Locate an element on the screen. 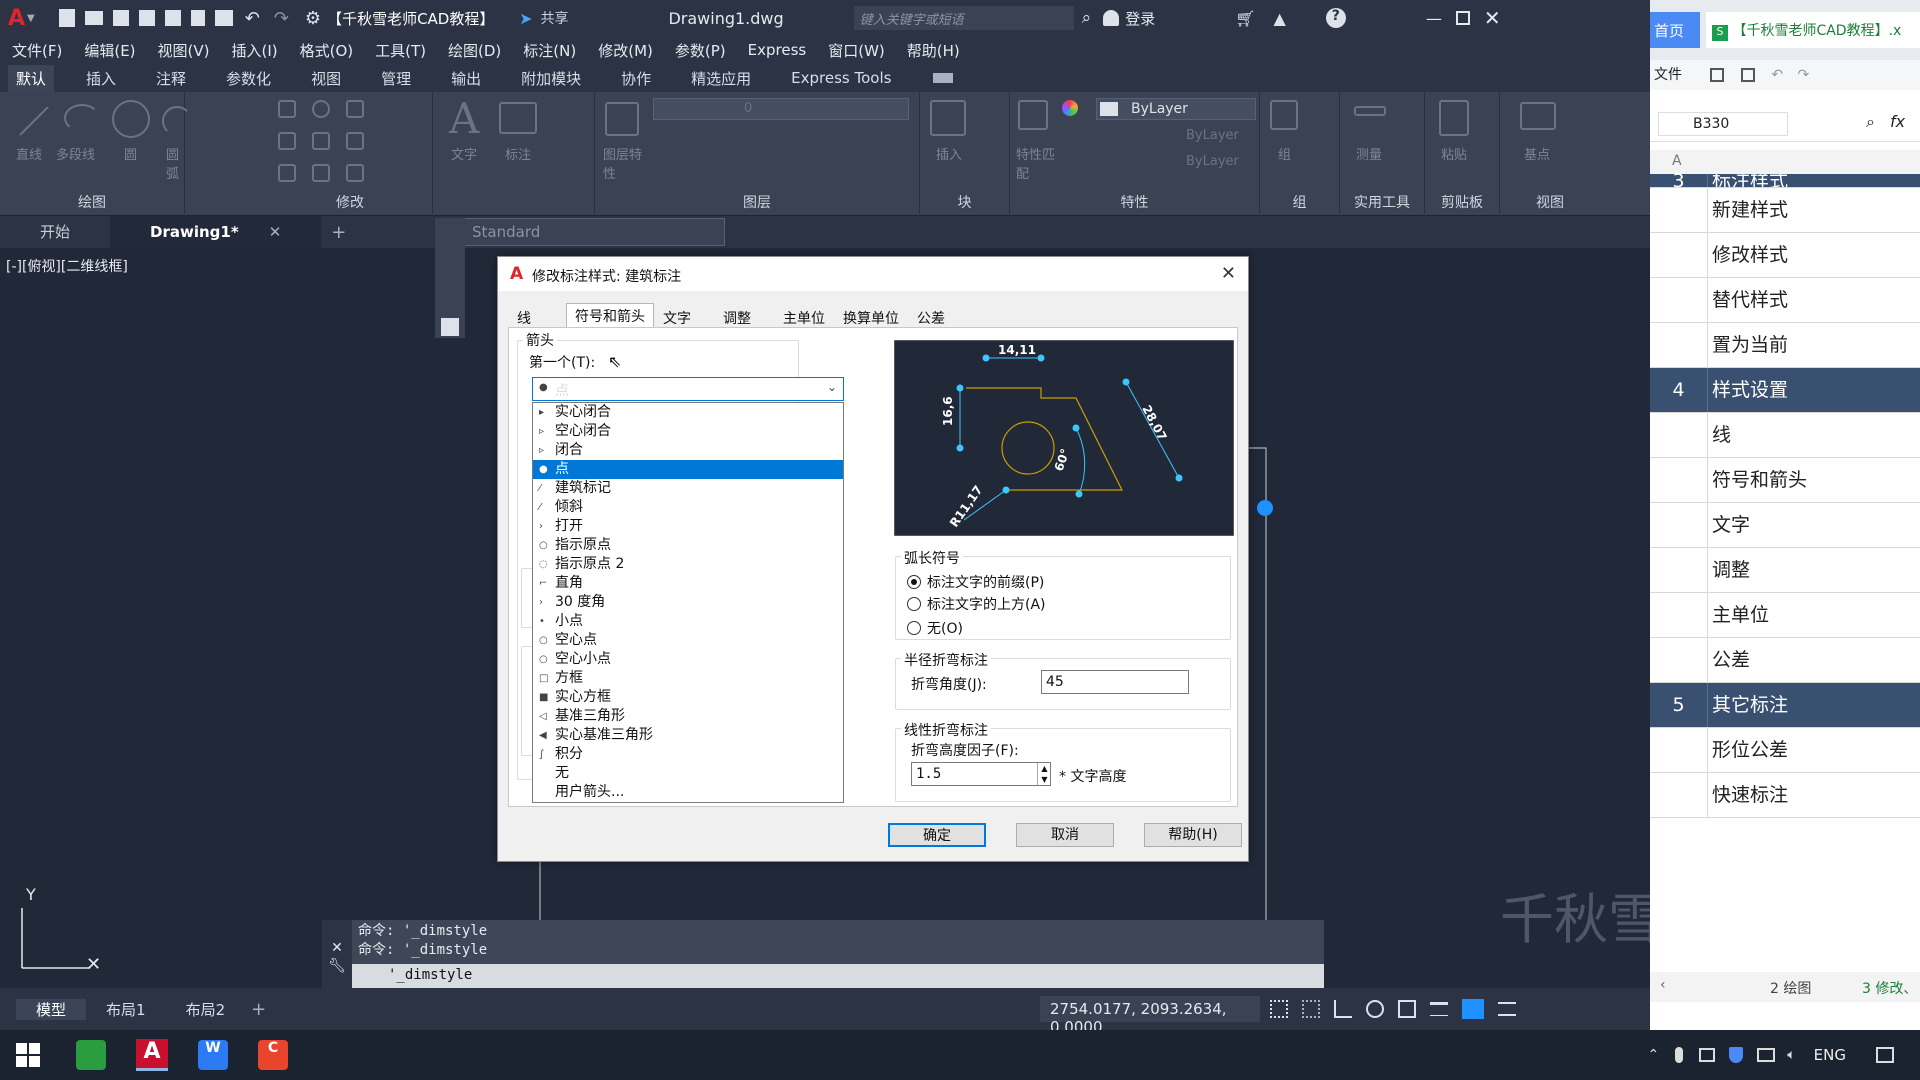  linetype-dropdown: ByLayer is located at coordinates (1176, 137).